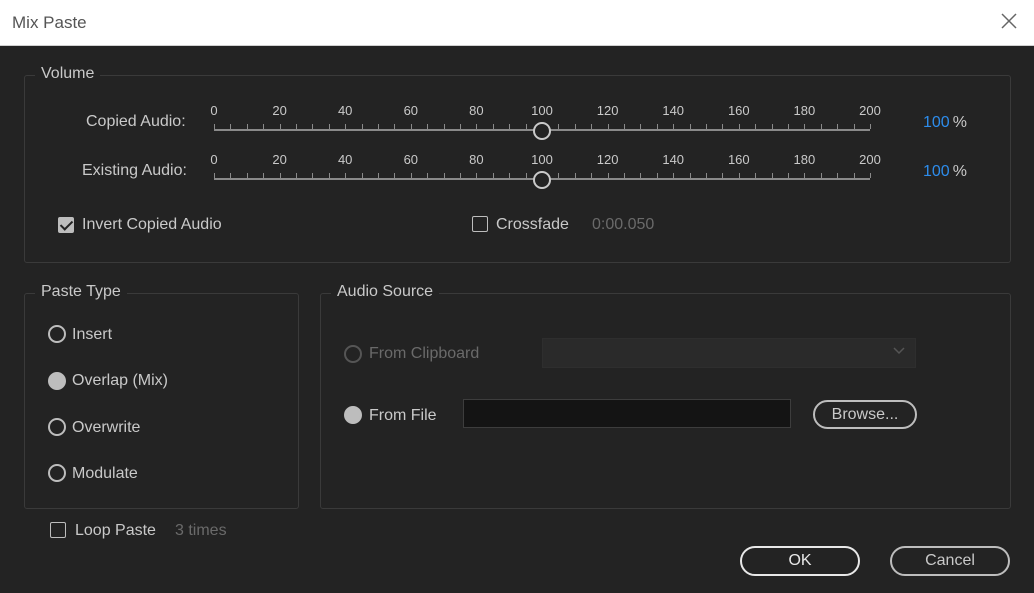 This screenshot has width=1034, height=593. I want to click on cancel-button: Cancel, so click(950, 561).